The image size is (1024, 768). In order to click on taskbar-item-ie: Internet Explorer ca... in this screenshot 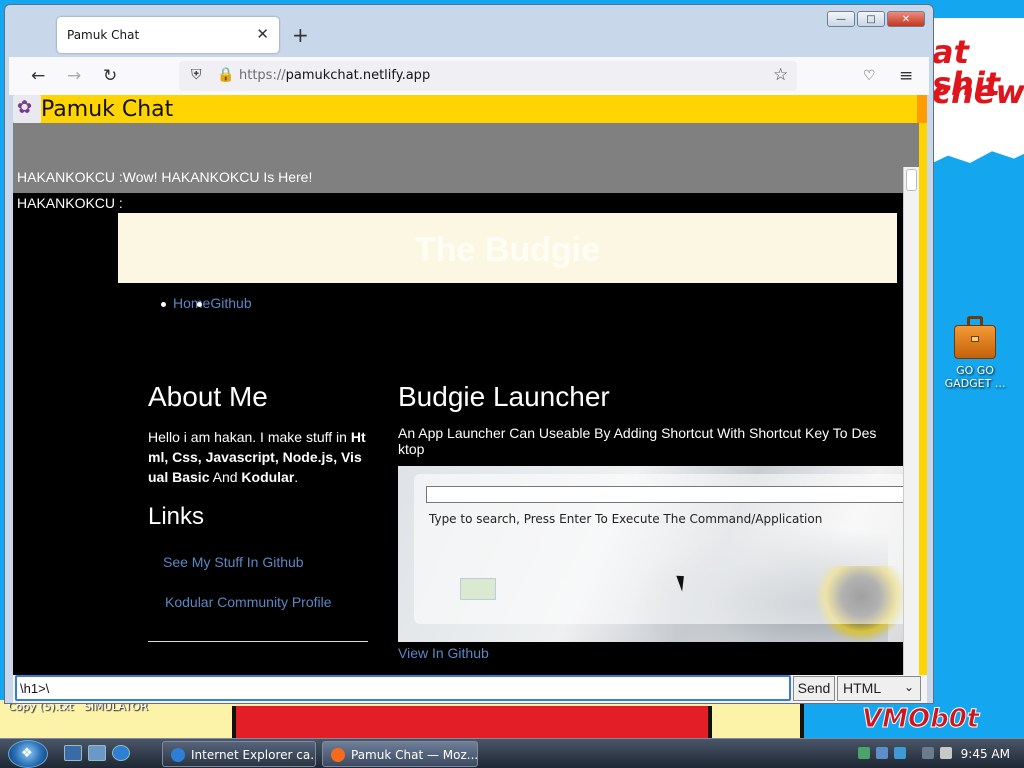, I will do `click(239, 754)`.